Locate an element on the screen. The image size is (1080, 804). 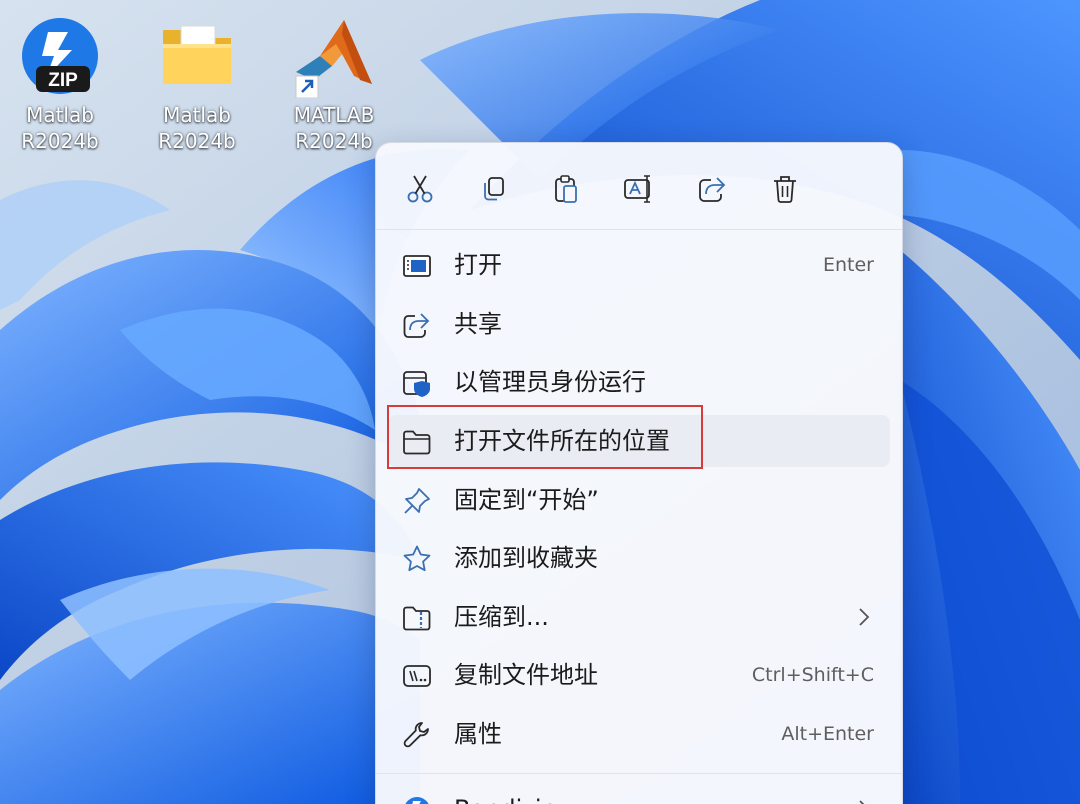
folder-icon is located at coordinates (197, 56).